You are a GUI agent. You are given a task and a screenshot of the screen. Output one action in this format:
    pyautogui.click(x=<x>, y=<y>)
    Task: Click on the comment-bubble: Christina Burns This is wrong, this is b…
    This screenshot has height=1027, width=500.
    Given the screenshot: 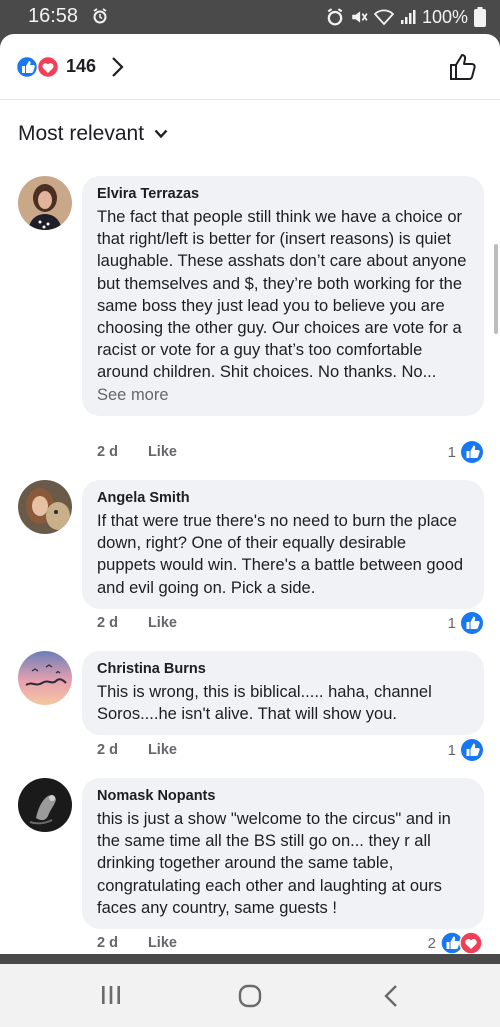 What is the action you would take?
    pyautogui.click(x=283, y=693)
    